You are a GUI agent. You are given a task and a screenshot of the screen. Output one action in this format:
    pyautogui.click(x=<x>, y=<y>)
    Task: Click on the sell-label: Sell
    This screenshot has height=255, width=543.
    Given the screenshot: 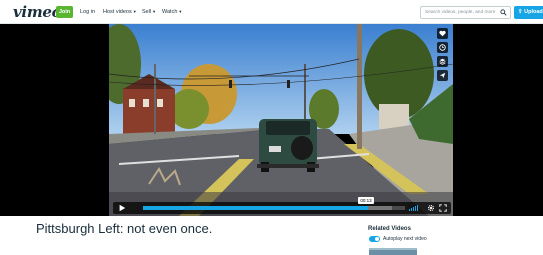 What is the action you would take?
    pyautogui.click(x=147, y=12)
    